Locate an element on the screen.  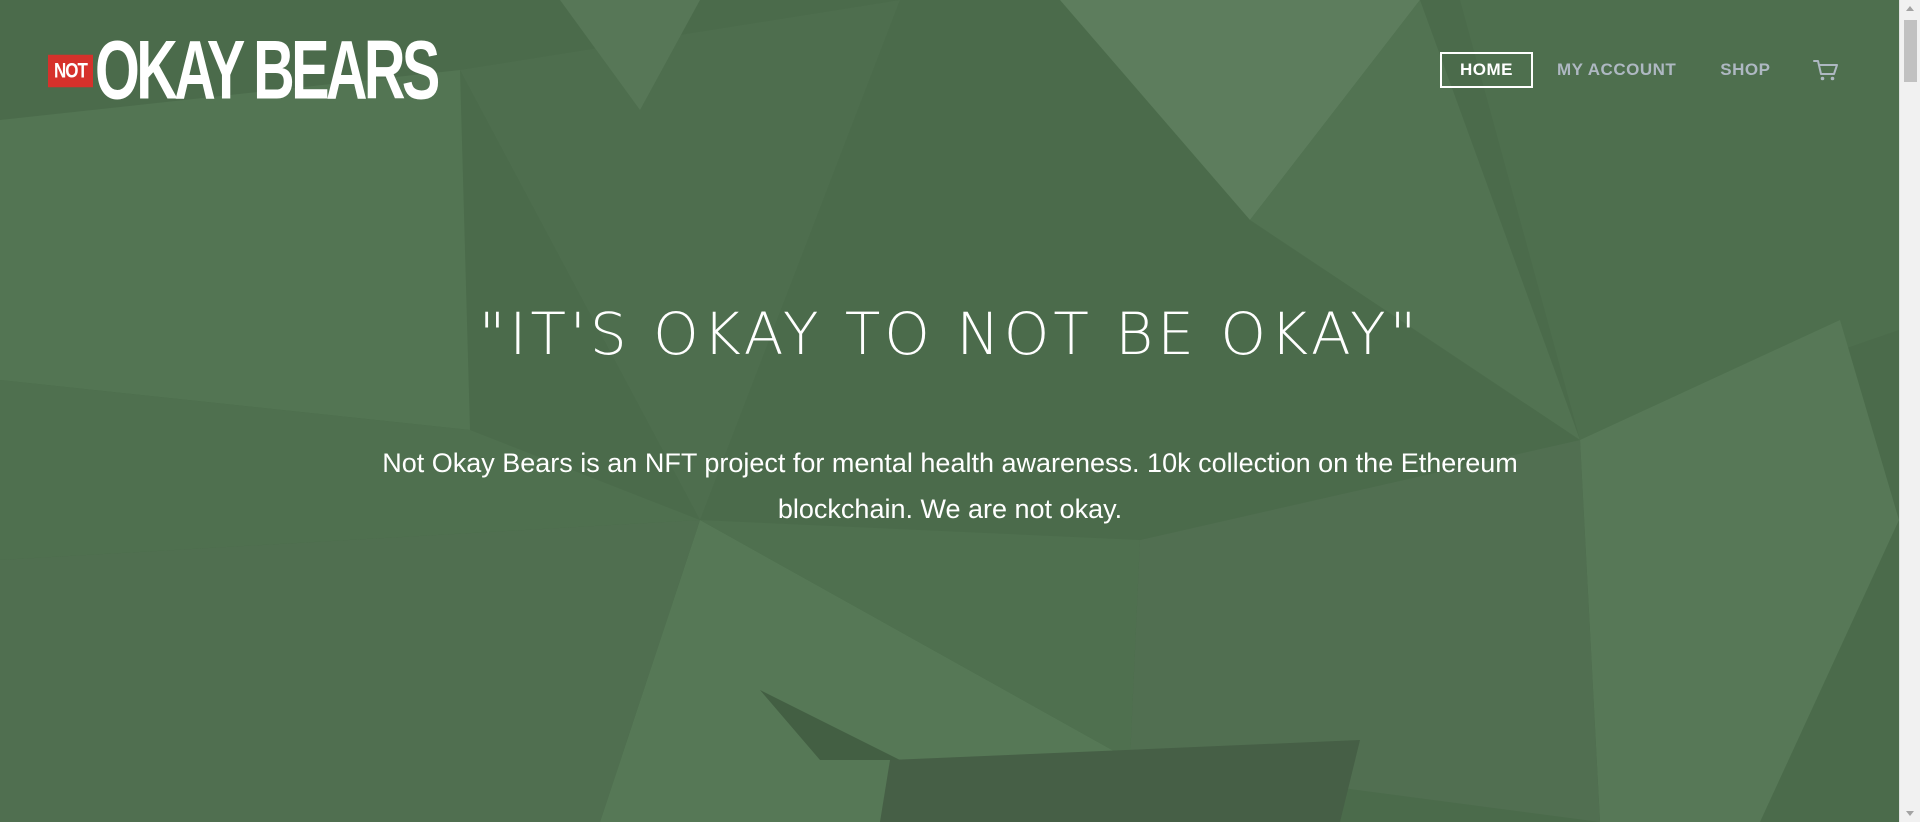
vertical-scrollbar is located at coordinates (1909, 411).